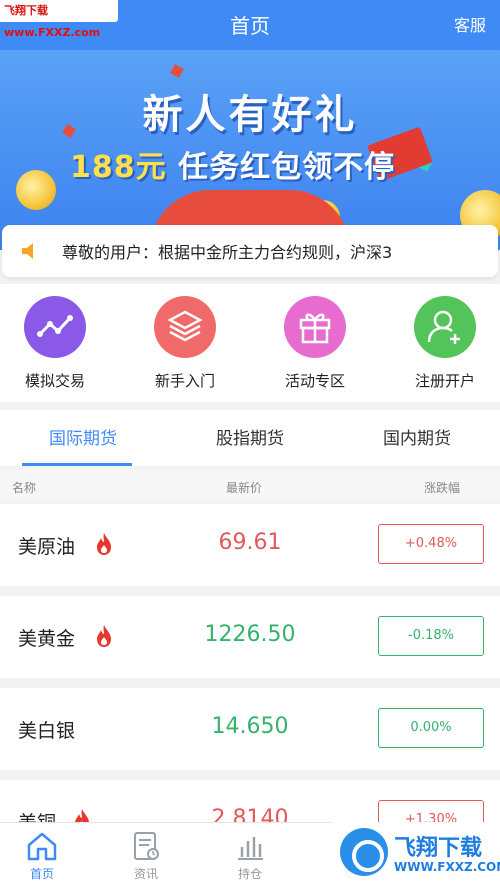  What do you see at coordinates (249, 874) in the screenshot?
I see `nav-label: 持仓` at bounding box center [249, 874].